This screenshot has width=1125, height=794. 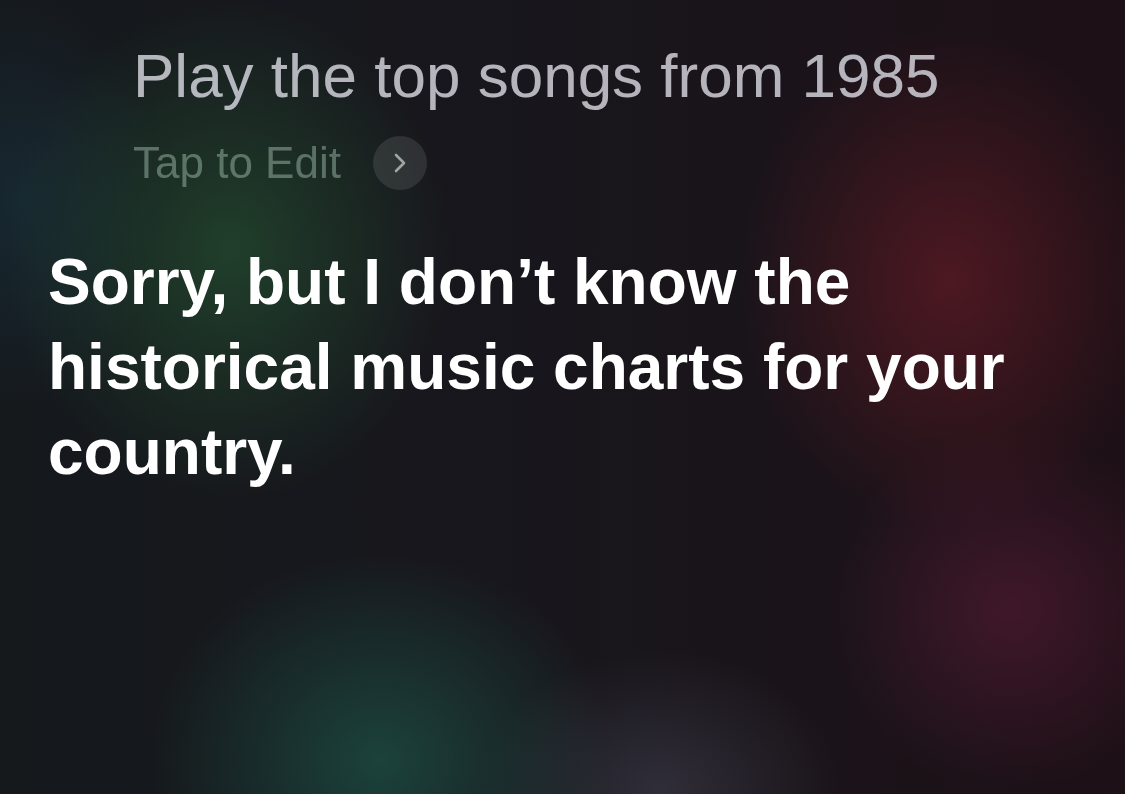 What do you see at coordinates (537, 76) in the screenshot?
I see `spoken-query: Play the top songs from 1985` at bounding box center [537, 76].